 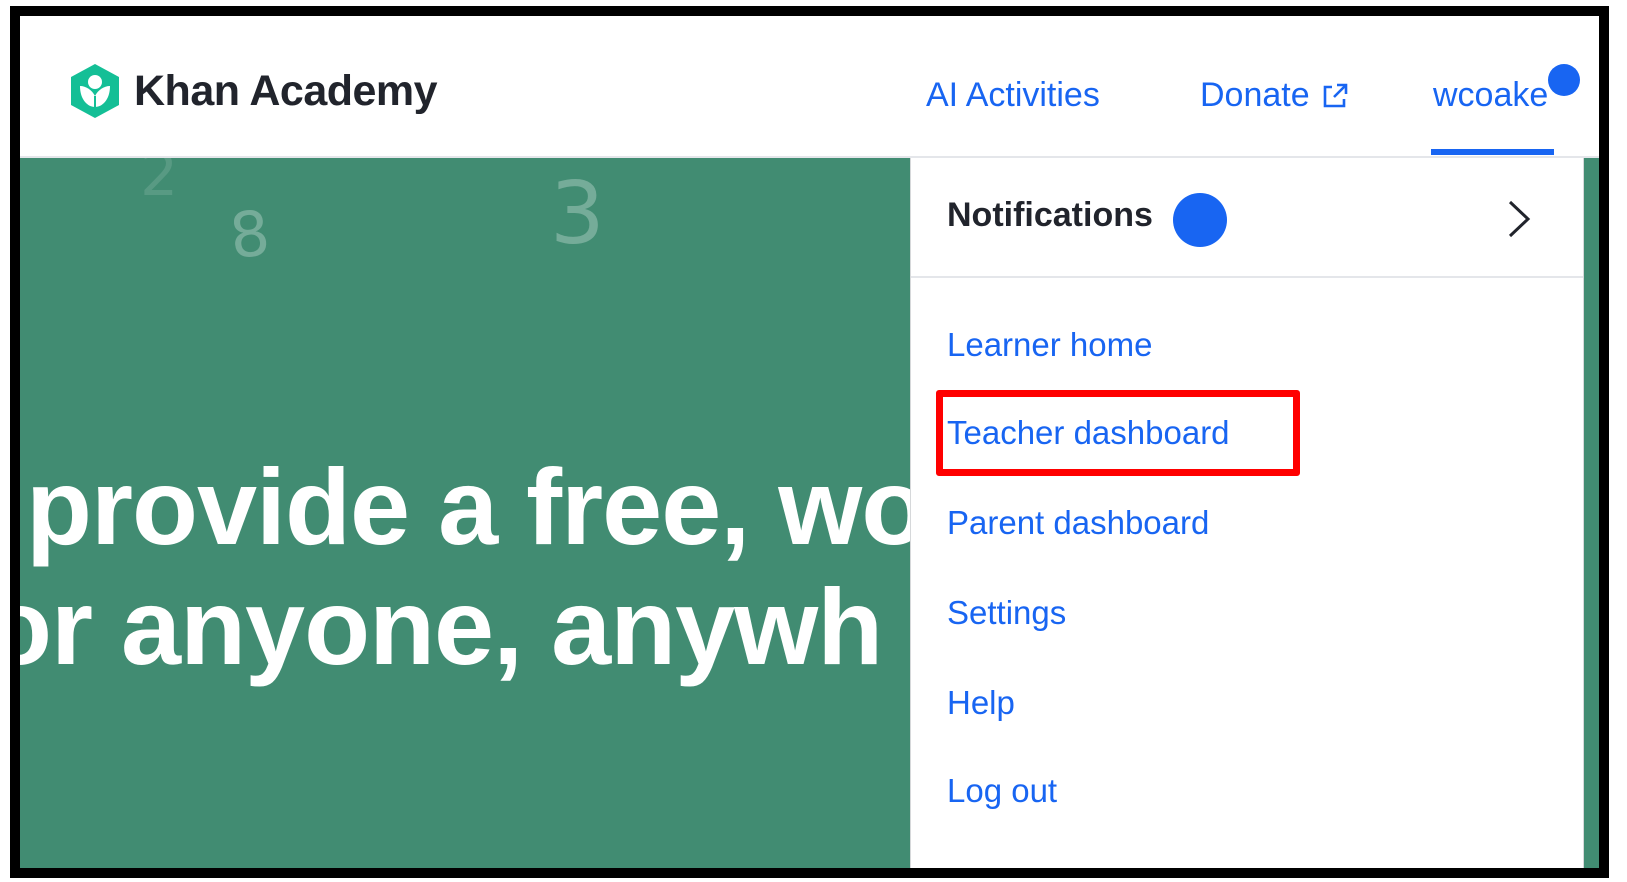 I want to click on notifications-badge-dot, so click(x=1200, y=220).